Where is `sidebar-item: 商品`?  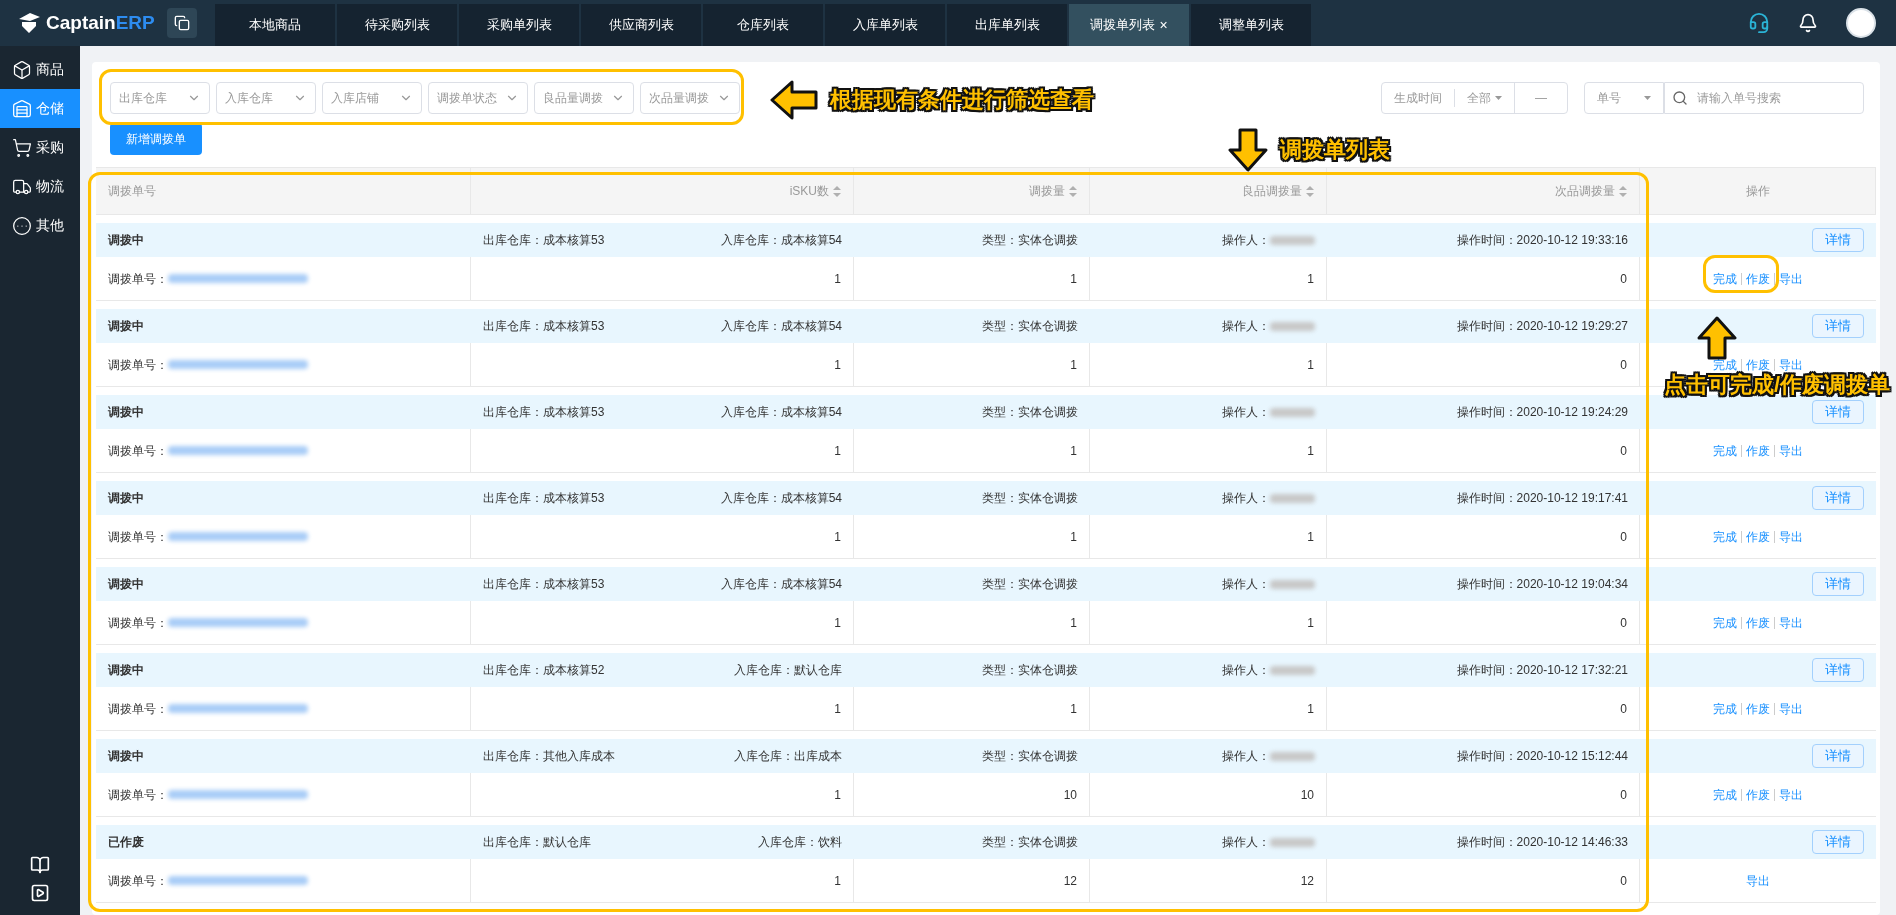 sidebar-item: 商品 is located at coordinates (40, 69).